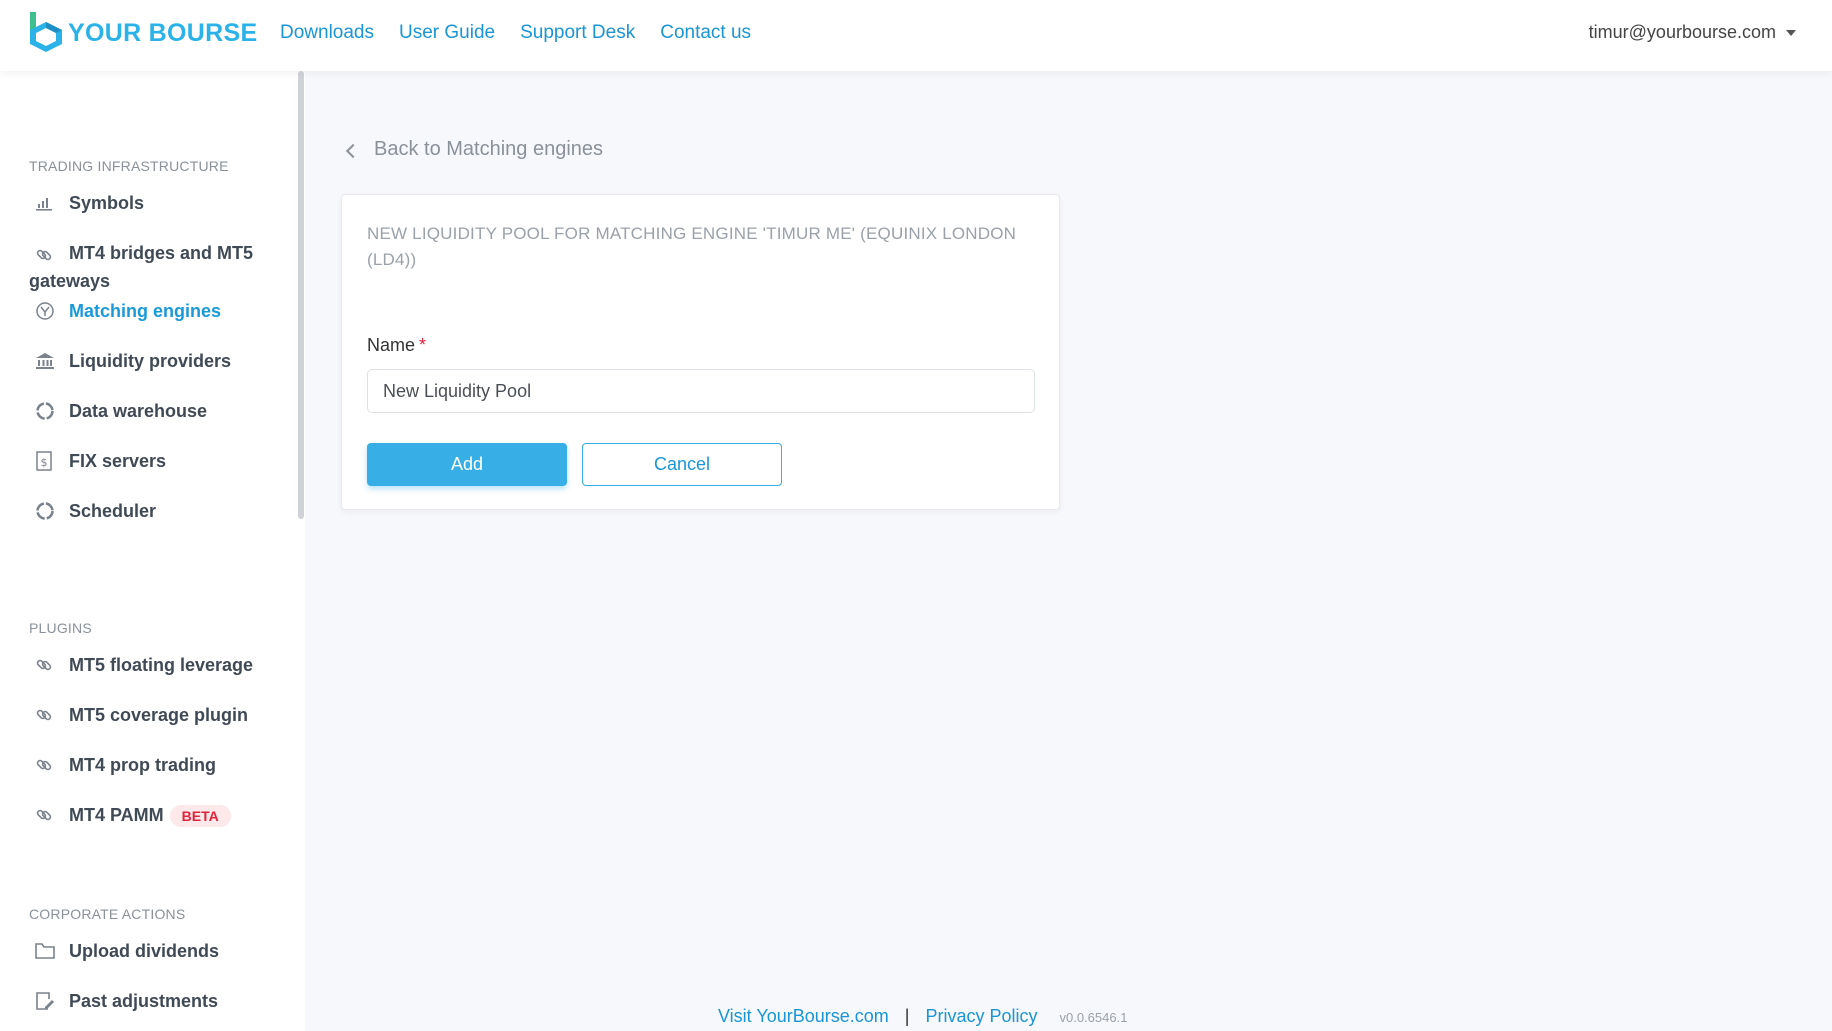  I want to click on sidebar-item-fix-servers: $ FIX servers, so click(149, 461).